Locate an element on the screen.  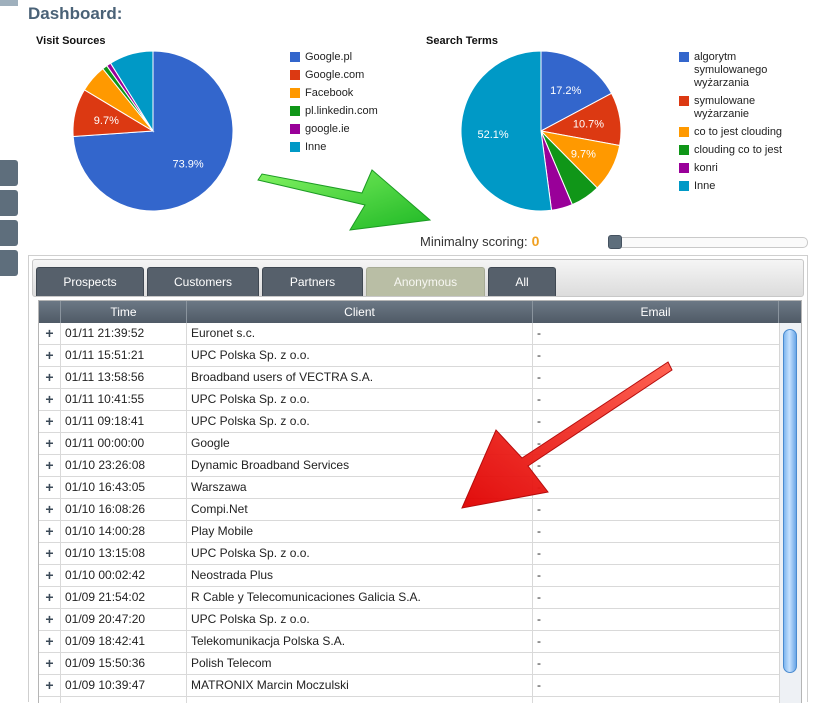
table-row: +01/11 10:41:55 UPC Polska Sp. z o.o. - is located at coordinates (409, 400).